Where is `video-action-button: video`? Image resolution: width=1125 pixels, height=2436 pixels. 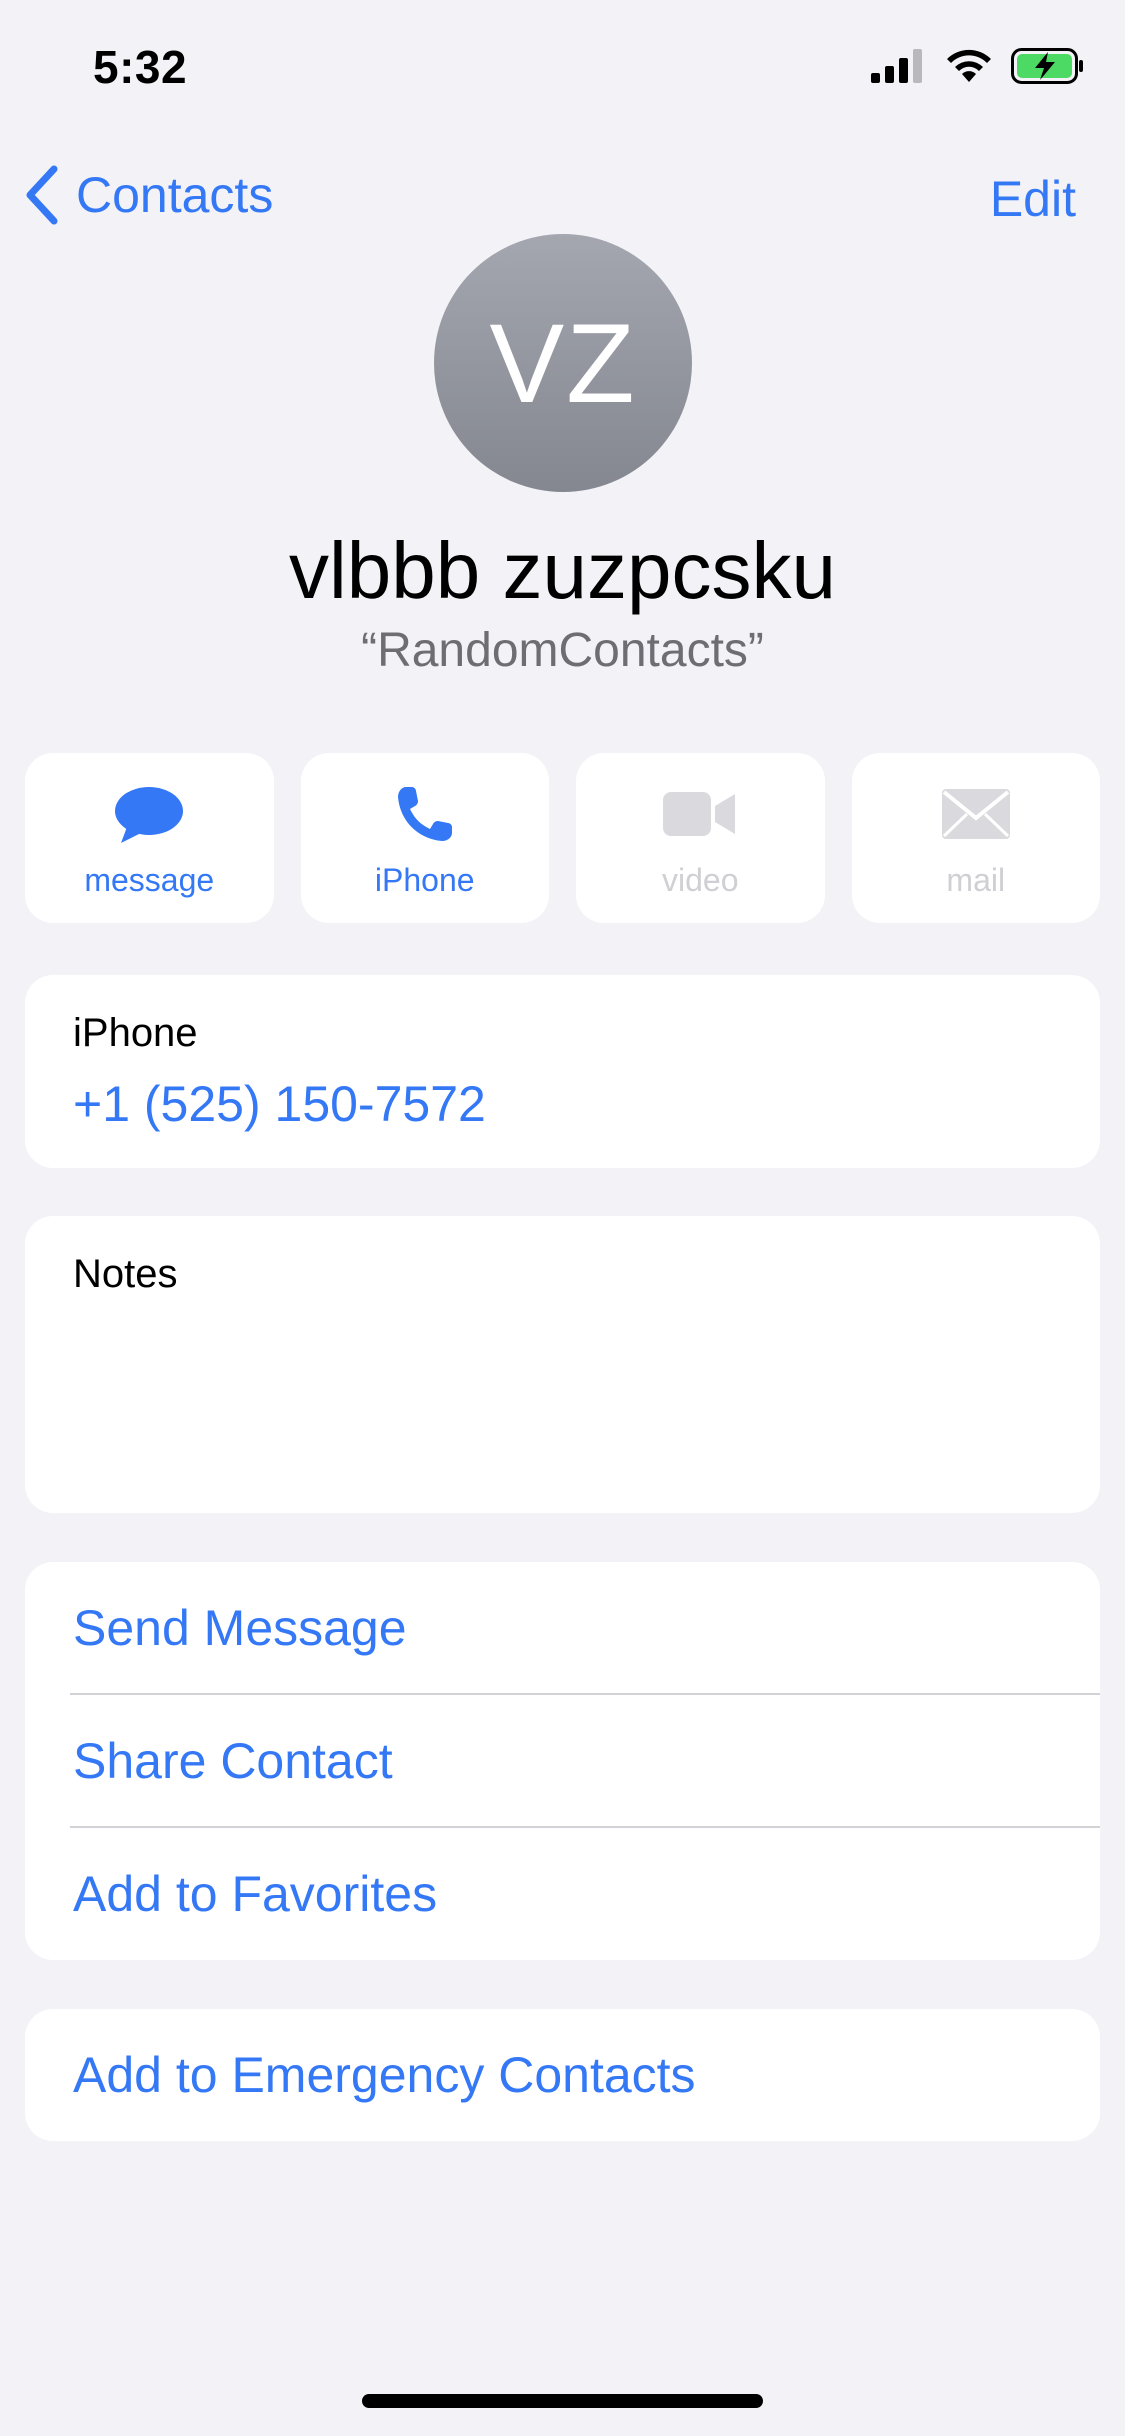 video-action-button: video is located at coordinates (700, 838).